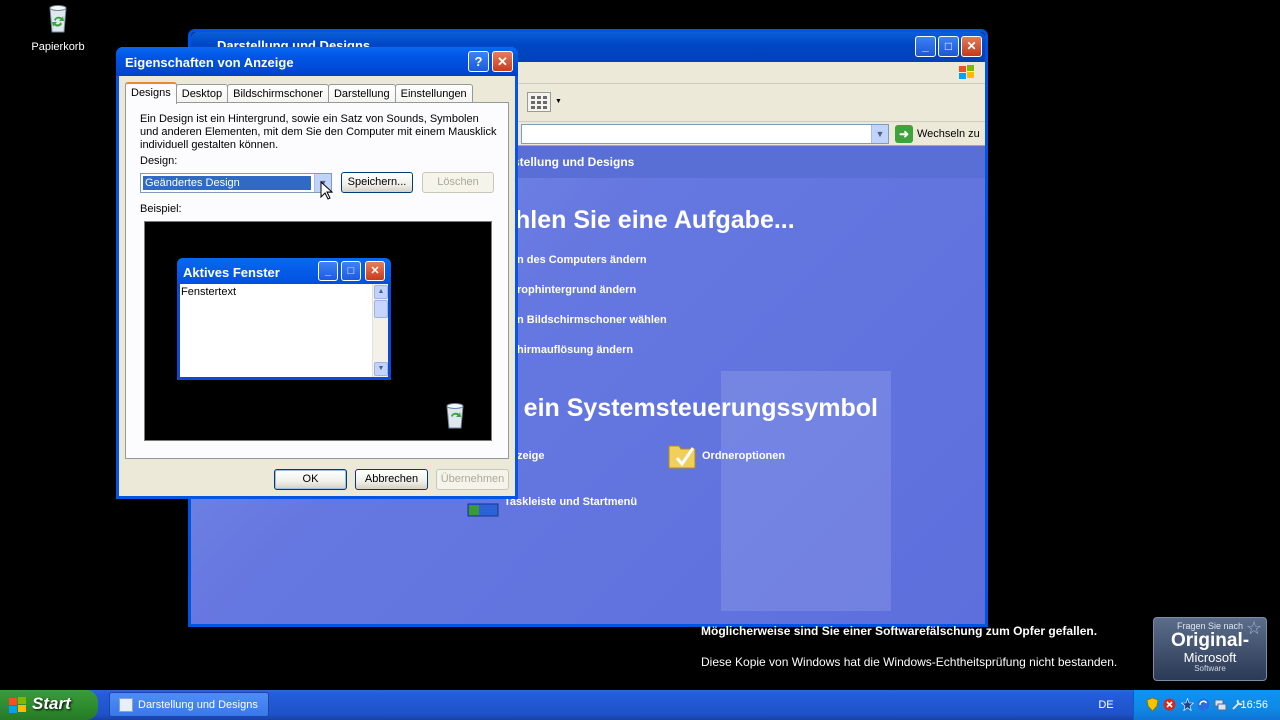 The height and width of the screenshot is (720, 1280). Describe the element at coordinates (380, 330) in the screenshot. I see `preview-scrollbar: ▲ ▼` at that location.